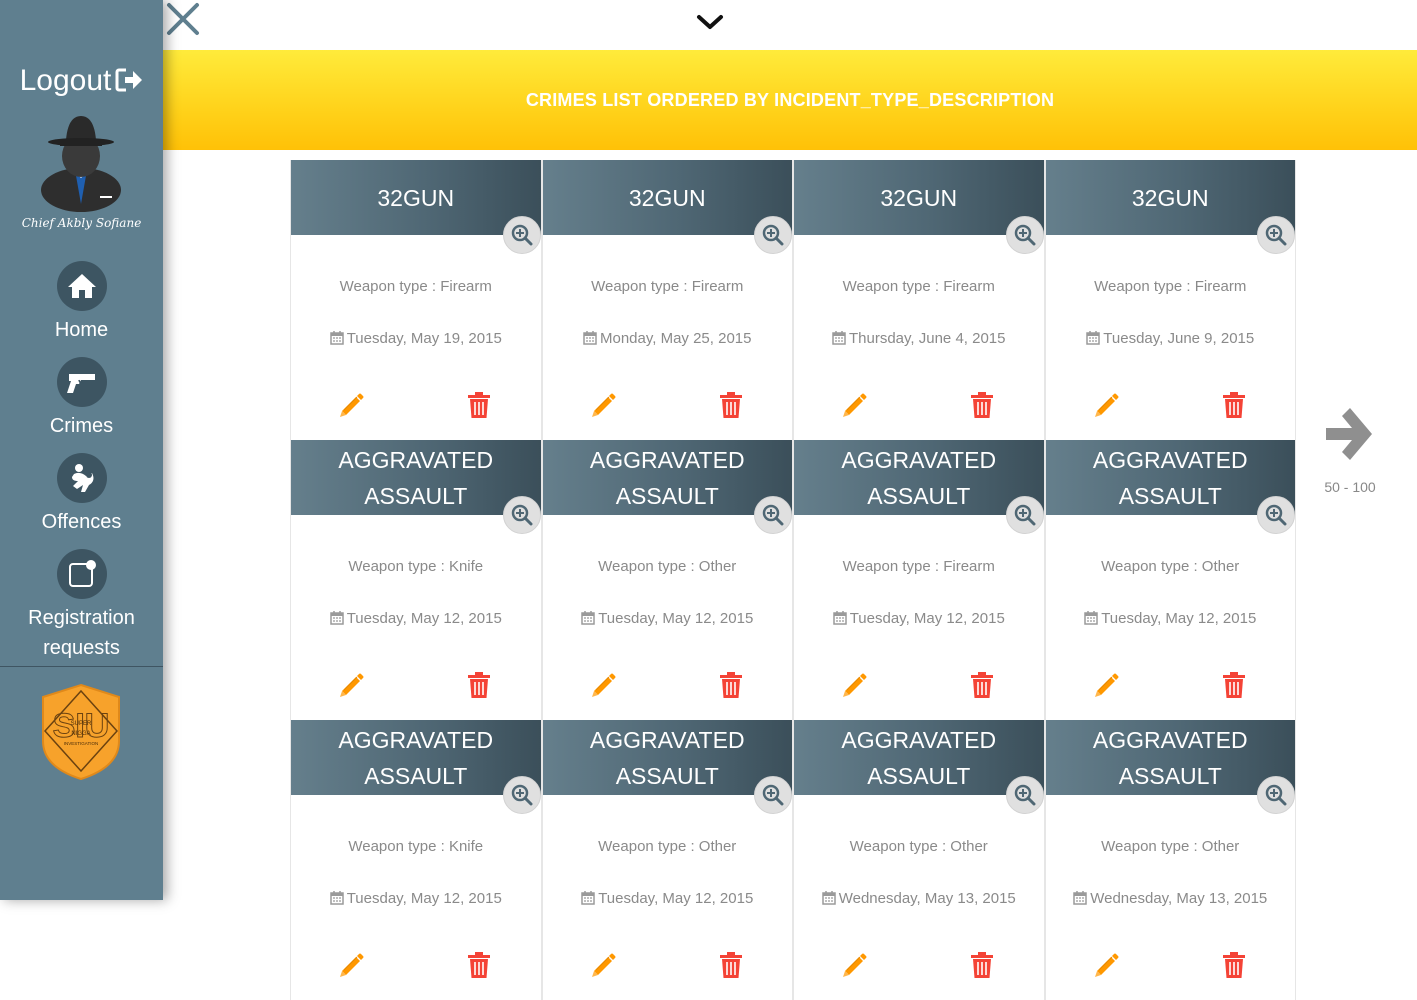  What do you see at coordinates (676, 338) in the screenshot?
I see `crime-date-text: Monday, May 25, 2015` at bounding box center [676, 338].